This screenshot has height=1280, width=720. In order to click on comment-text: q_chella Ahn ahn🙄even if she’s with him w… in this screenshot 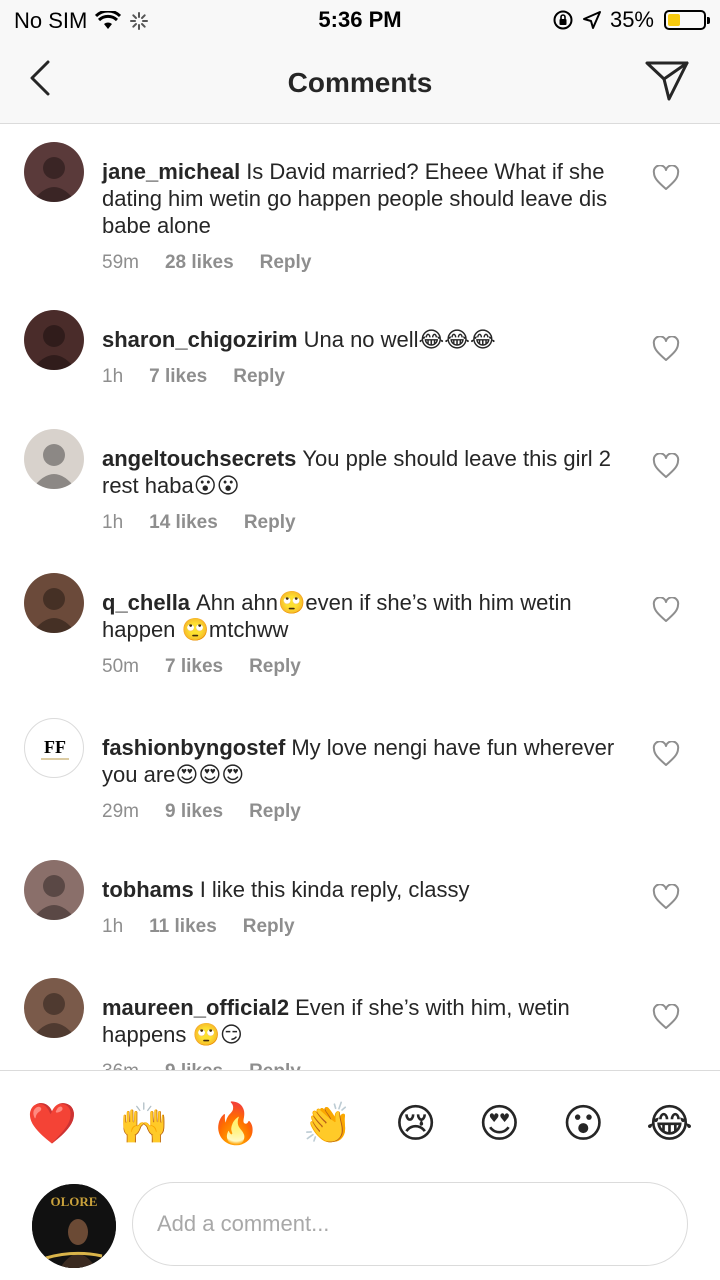, I will do `click(362, 616)`.